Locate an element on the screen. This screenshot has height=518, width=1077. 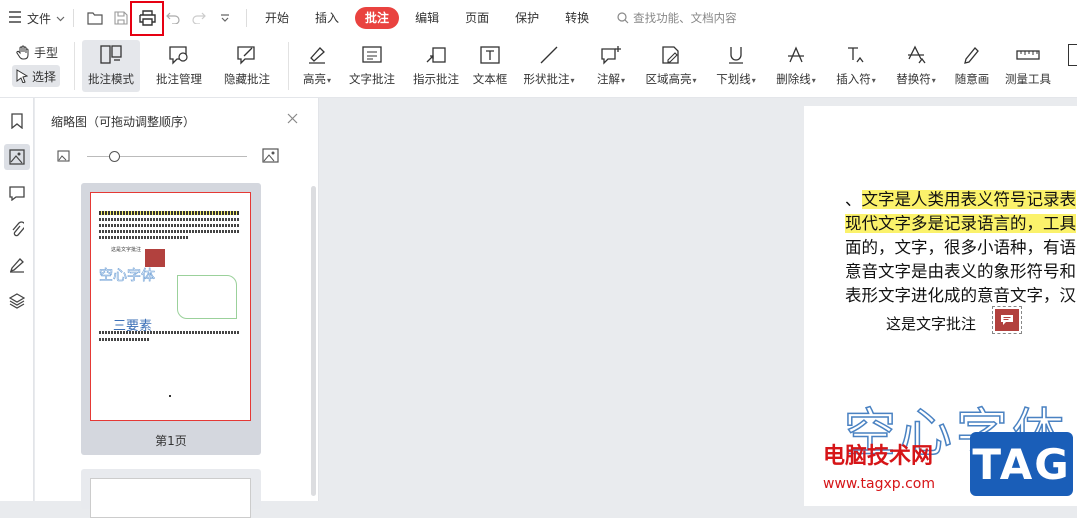
thumb-note-text: 这是文字批注 is located at coordinates (126, 250).